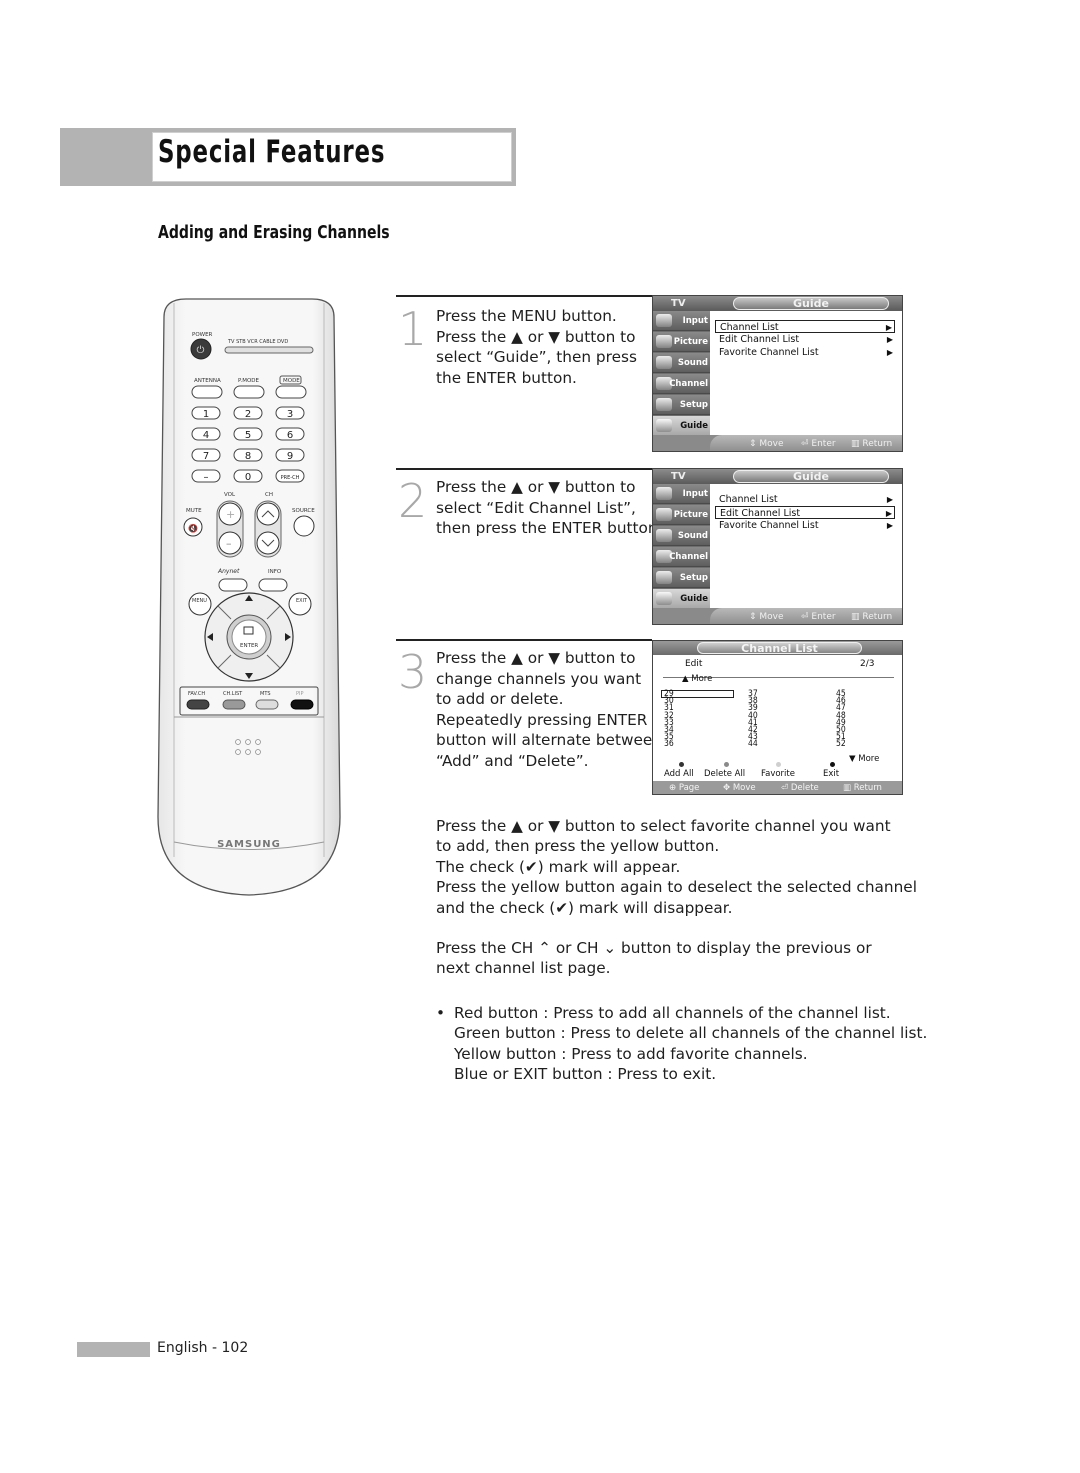 The width and height of the screenshot is (1080, 1473). What do you see at coordinates (669, 719) in the screenshot?
I see `channel-column-1: 29 30 31 32 33 34 35 36` at bounding box center [669, 719].